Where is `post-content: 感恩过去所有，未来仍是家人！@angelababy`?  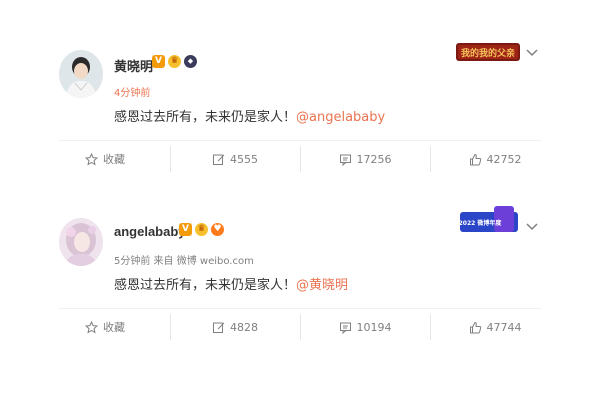 post-content: 感恩过去所有，未来仍是家人！@angelababy is located at coordinates (249, 115).